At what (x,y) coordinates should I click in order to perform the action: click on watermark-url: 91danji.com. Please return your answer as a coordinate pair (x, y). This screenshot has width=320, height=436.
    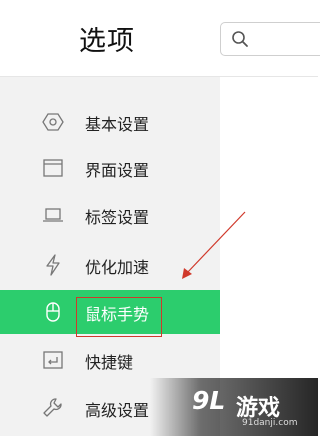
    Looking at the image, I should click on (270, 423).